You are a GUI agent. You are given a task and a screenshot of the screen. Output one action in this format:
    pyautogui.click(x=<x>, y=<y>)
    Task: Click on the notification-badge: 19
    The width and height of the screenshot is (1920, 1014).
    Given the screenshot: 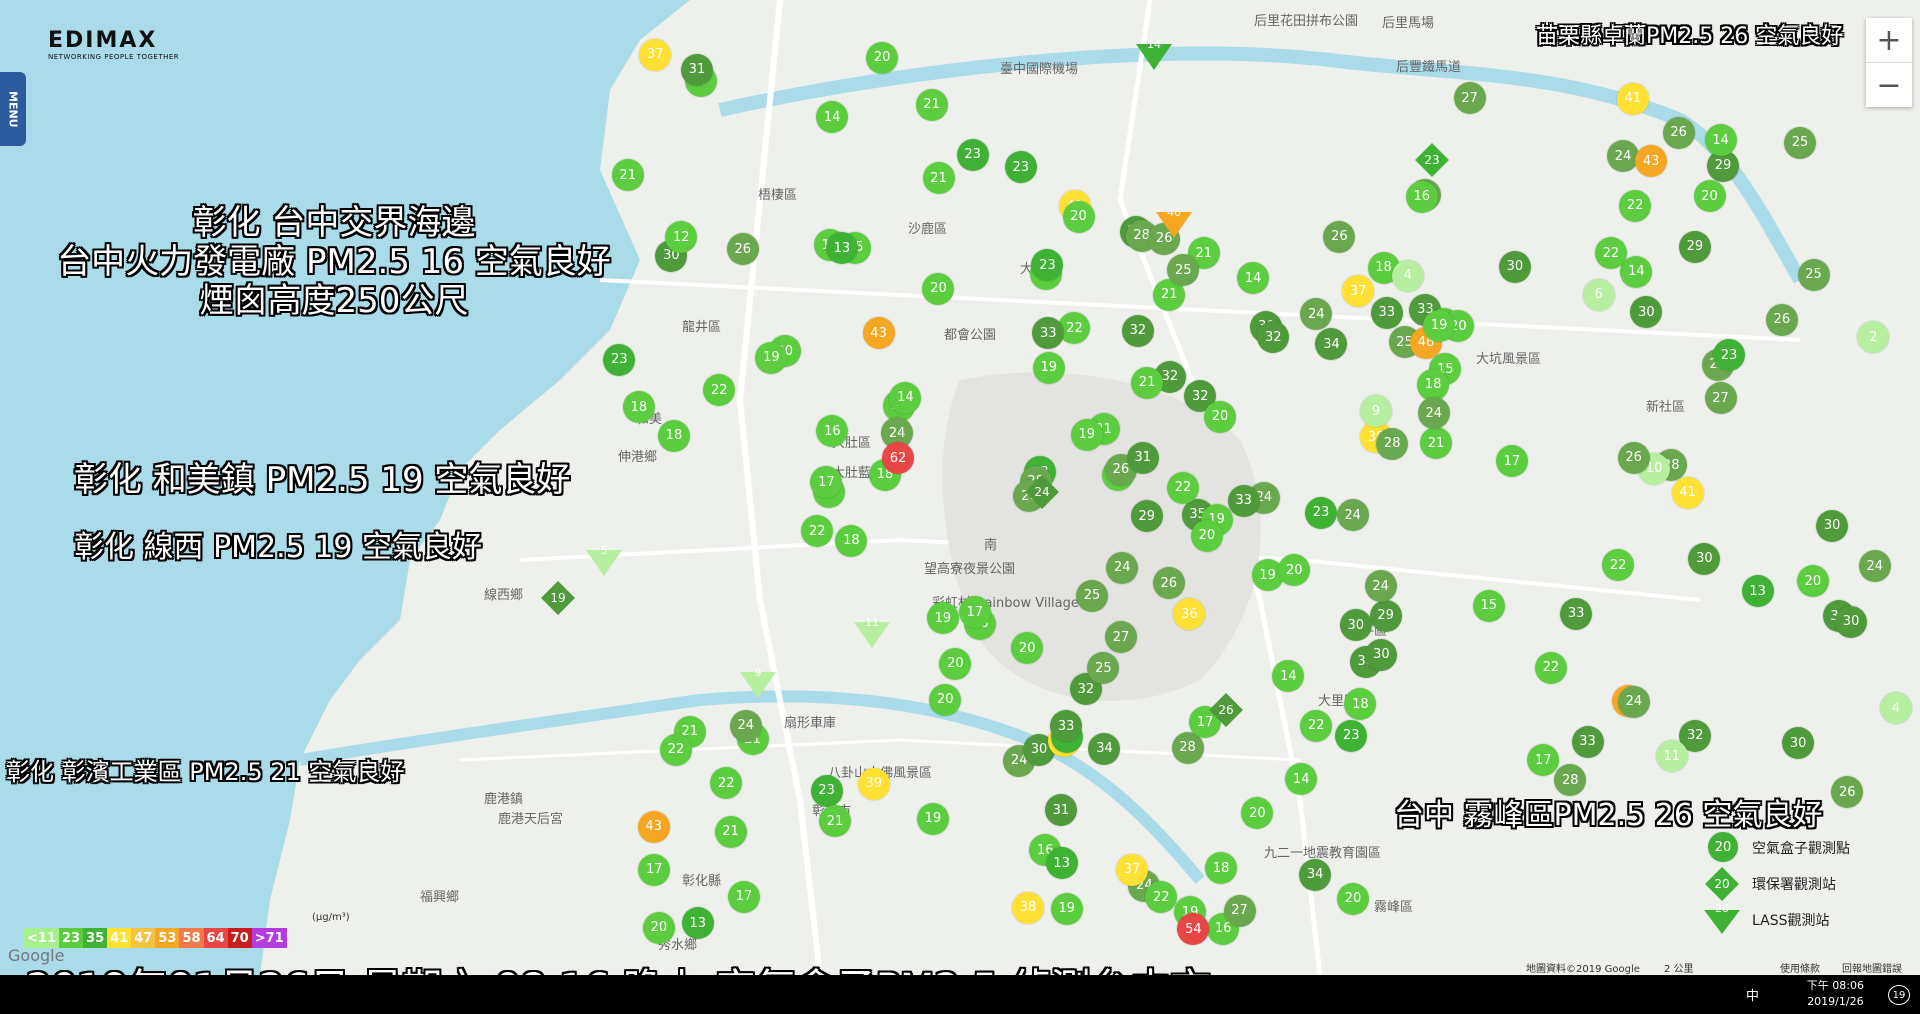 What is the action you would take?
    pyautogui.click(x=1899, y=995)
    